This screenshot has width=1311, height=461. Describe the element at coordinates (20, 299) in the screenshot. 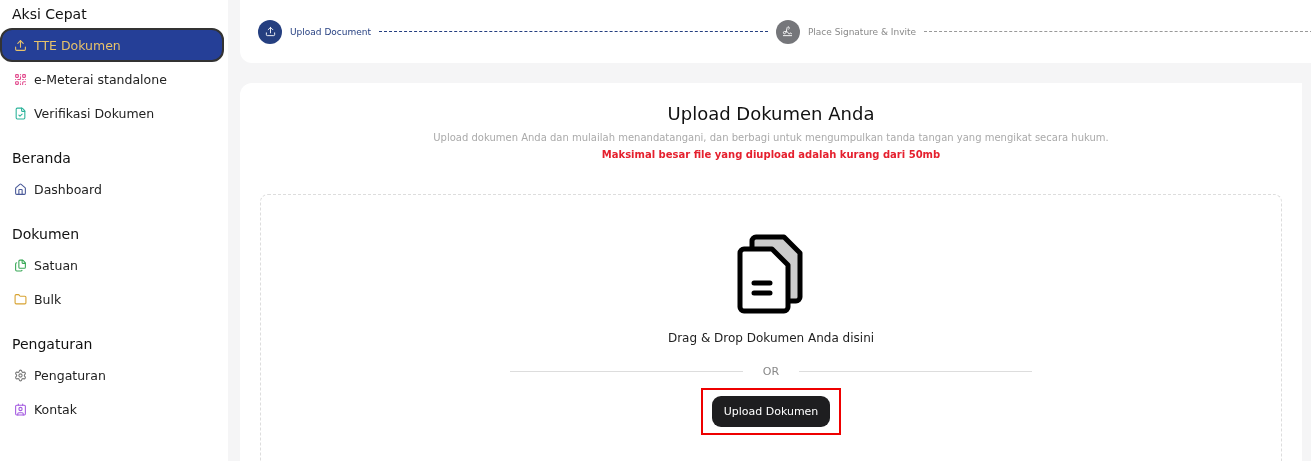

I see `folder-icon` at that location.